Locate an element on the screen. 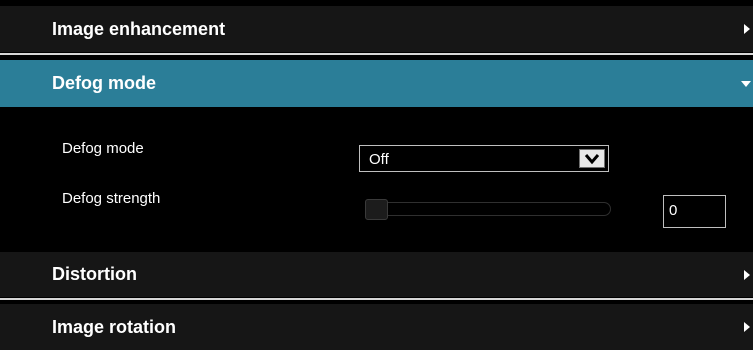 This screenshot has height=350, width=753. section-header-distortion: Distortion is located at coordinates (376, 274).